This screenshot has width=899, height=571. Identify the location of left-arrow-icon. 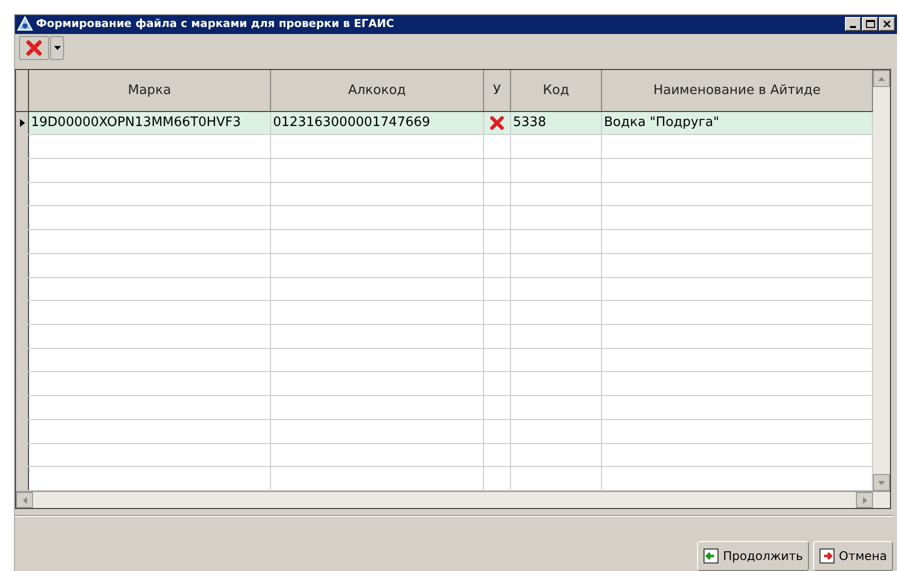
(24, 500).